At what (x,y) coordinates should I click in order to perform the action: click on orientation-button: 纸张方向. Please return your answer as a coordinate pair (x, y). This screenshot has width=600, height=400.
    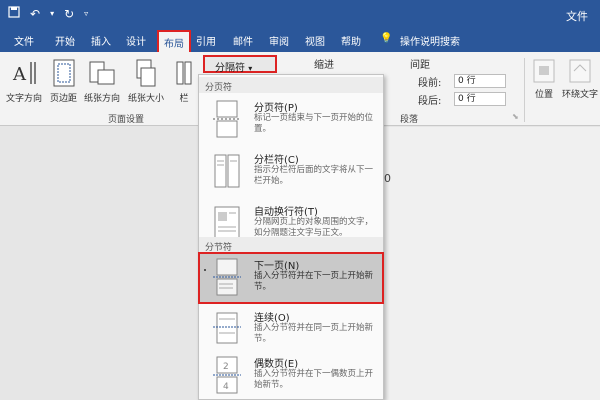
    Looking at the image, I should click on (102, 81).